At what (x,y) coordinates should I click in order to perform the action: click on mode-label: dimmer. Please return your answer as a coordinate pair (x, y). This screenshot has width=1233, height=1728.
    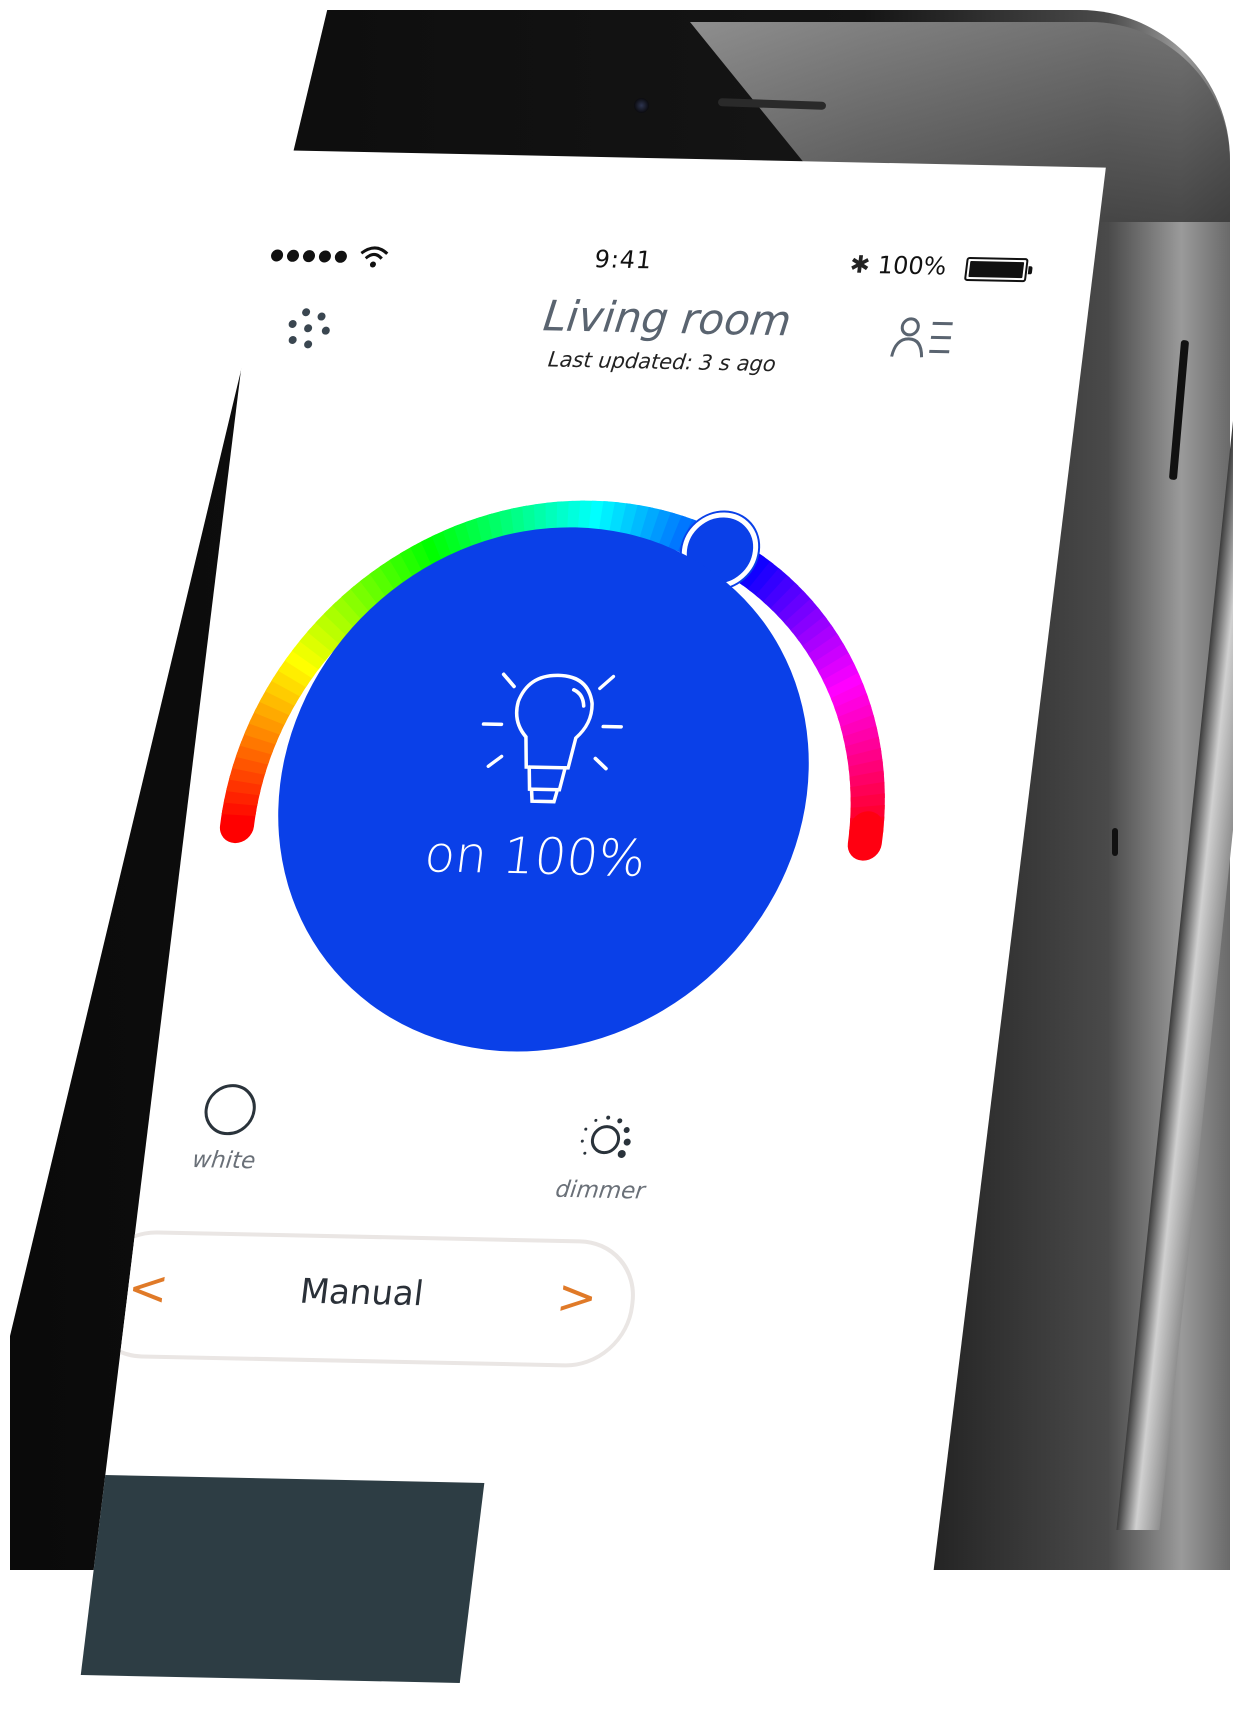
    Looking at the image, I should click on (600, 1190).